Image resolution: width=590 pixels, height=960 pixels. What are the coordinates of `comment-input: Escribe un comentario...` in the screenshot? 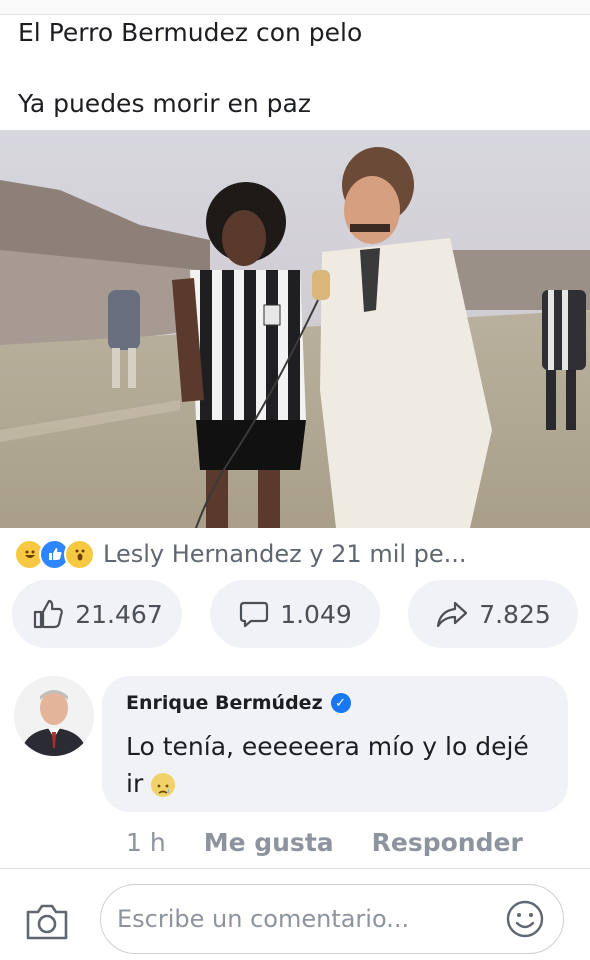 It's located at (332, 919).